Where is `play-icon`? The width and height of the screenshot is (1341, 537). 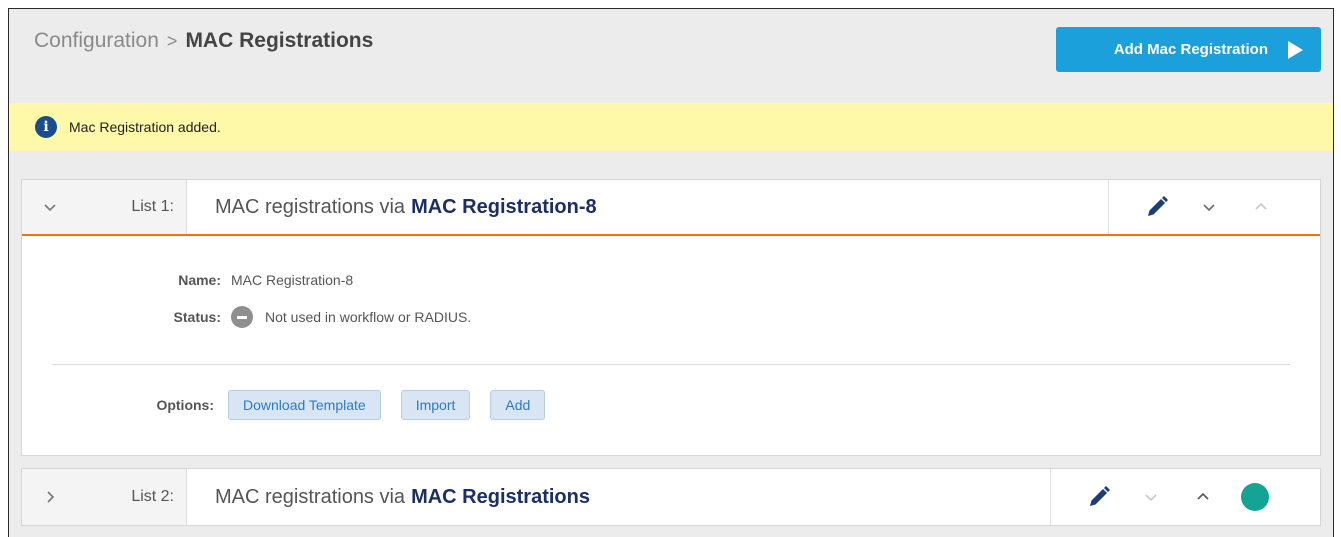 play-icon is located at coordinates (1295, 49).